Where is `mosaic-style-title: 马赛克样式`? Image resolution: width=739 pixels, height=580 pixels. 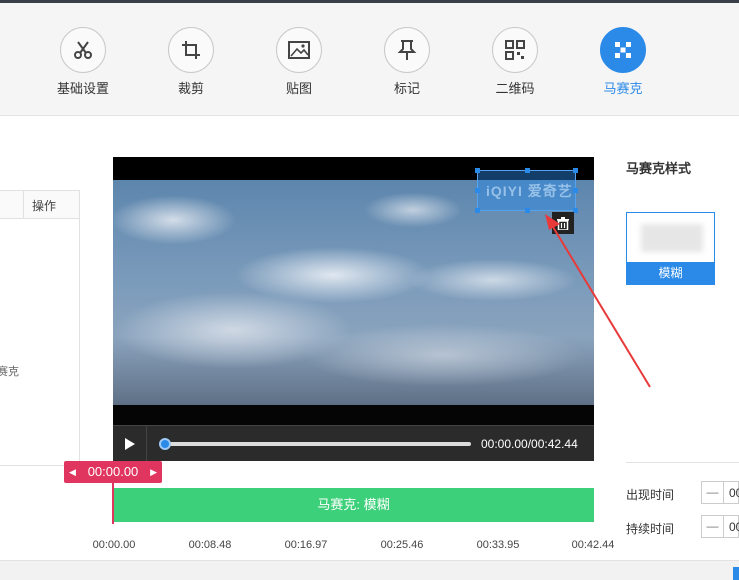
mosaic-style-title: 马赛克样式 is located at coordinates (659, 168).